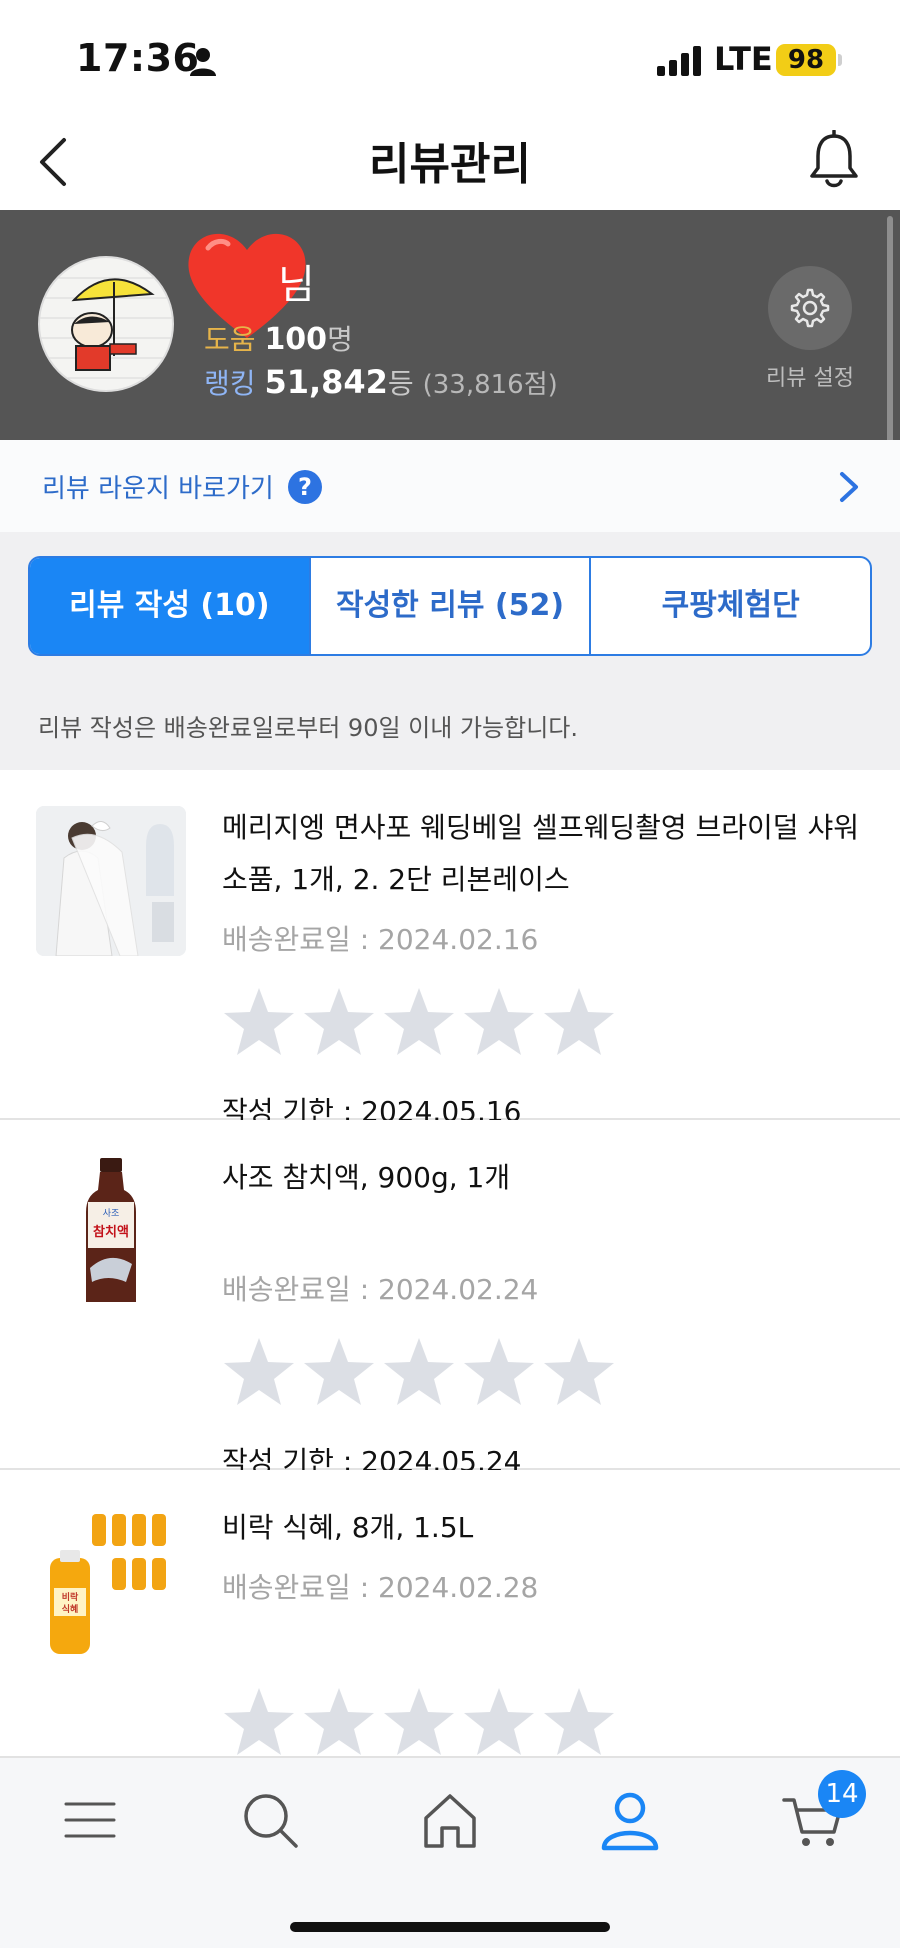 The height and width of the screenshot is (1948, 900). Describe the element at coordinates (547, 1178) in the screenshot. I see `product-name: 사조 참치액, 900g, 1개` at that location.